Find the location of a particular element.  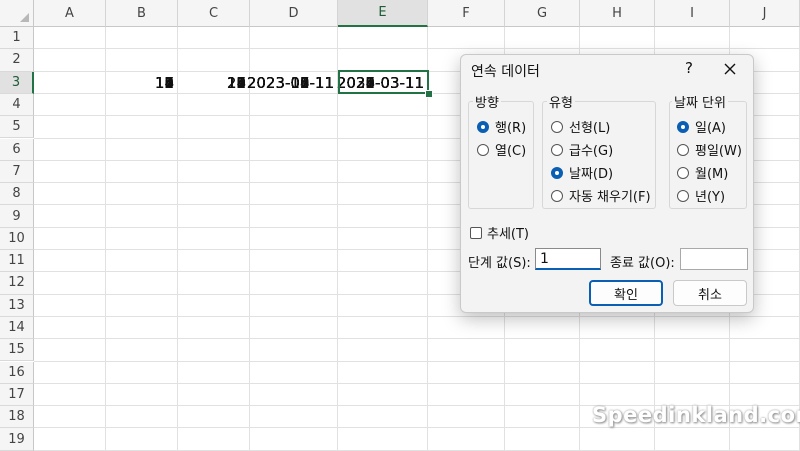

select-all-triangle-icon is located at coordinates (24, 17).